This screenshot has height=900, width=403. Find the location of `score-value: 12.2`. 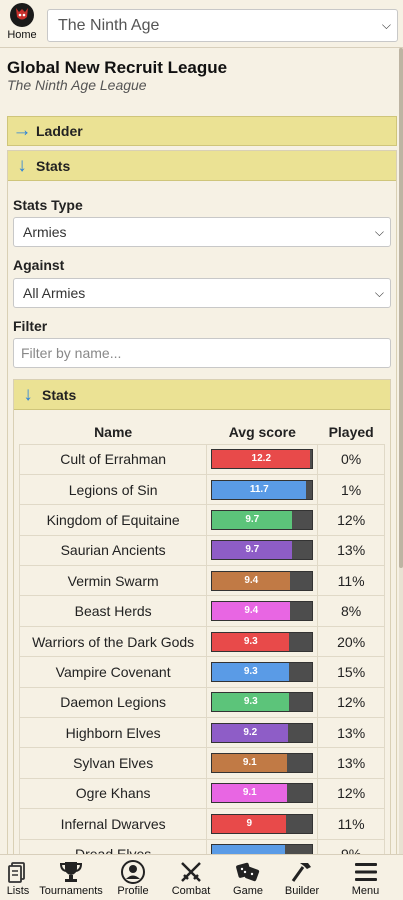

score-value: 12.2 is located at coordinates (261, 459).